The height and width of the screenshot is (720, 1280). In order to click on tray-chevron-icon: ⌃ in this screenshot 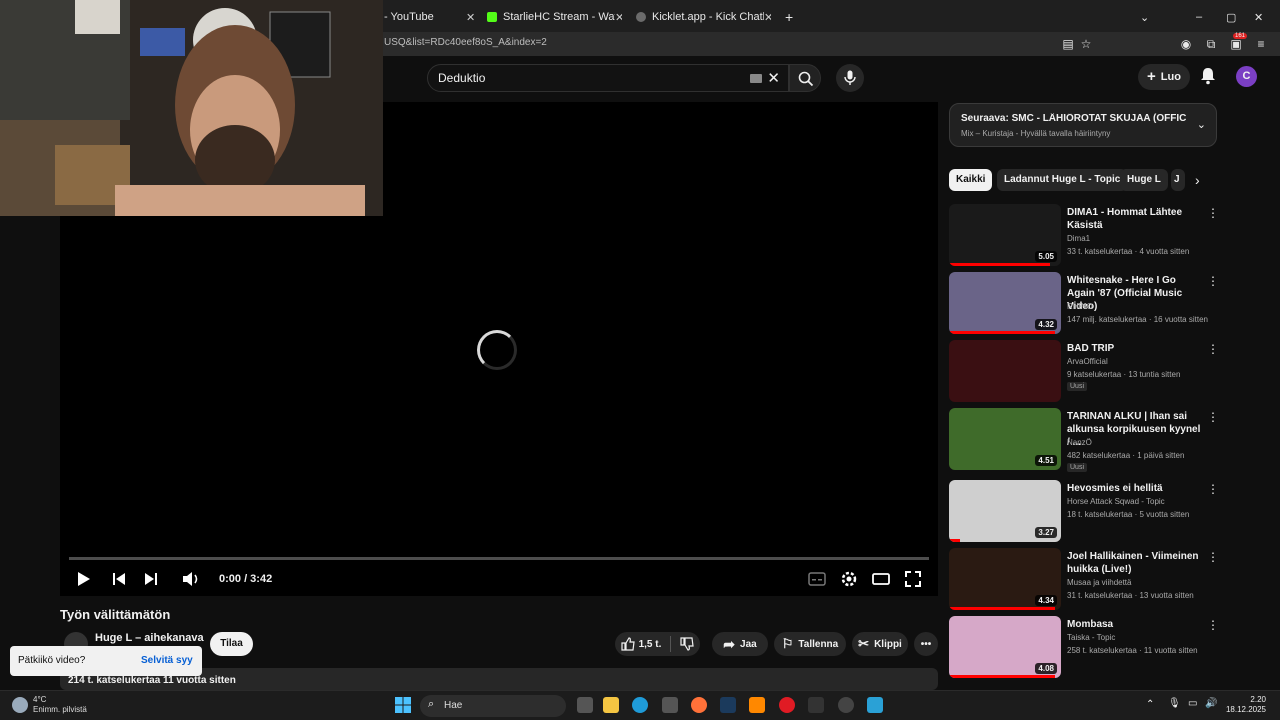, I will do `click(1150, 704)`.